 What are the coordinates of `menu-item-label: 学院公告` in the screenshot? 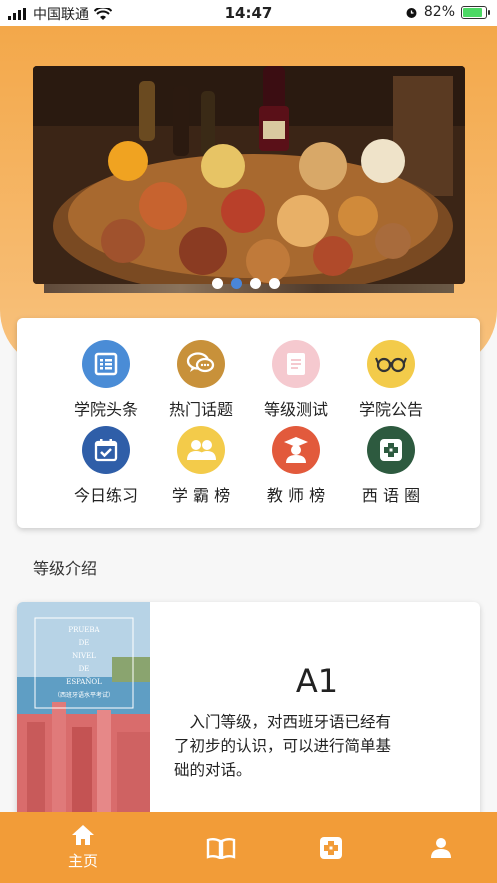 It's located at (390, 409).